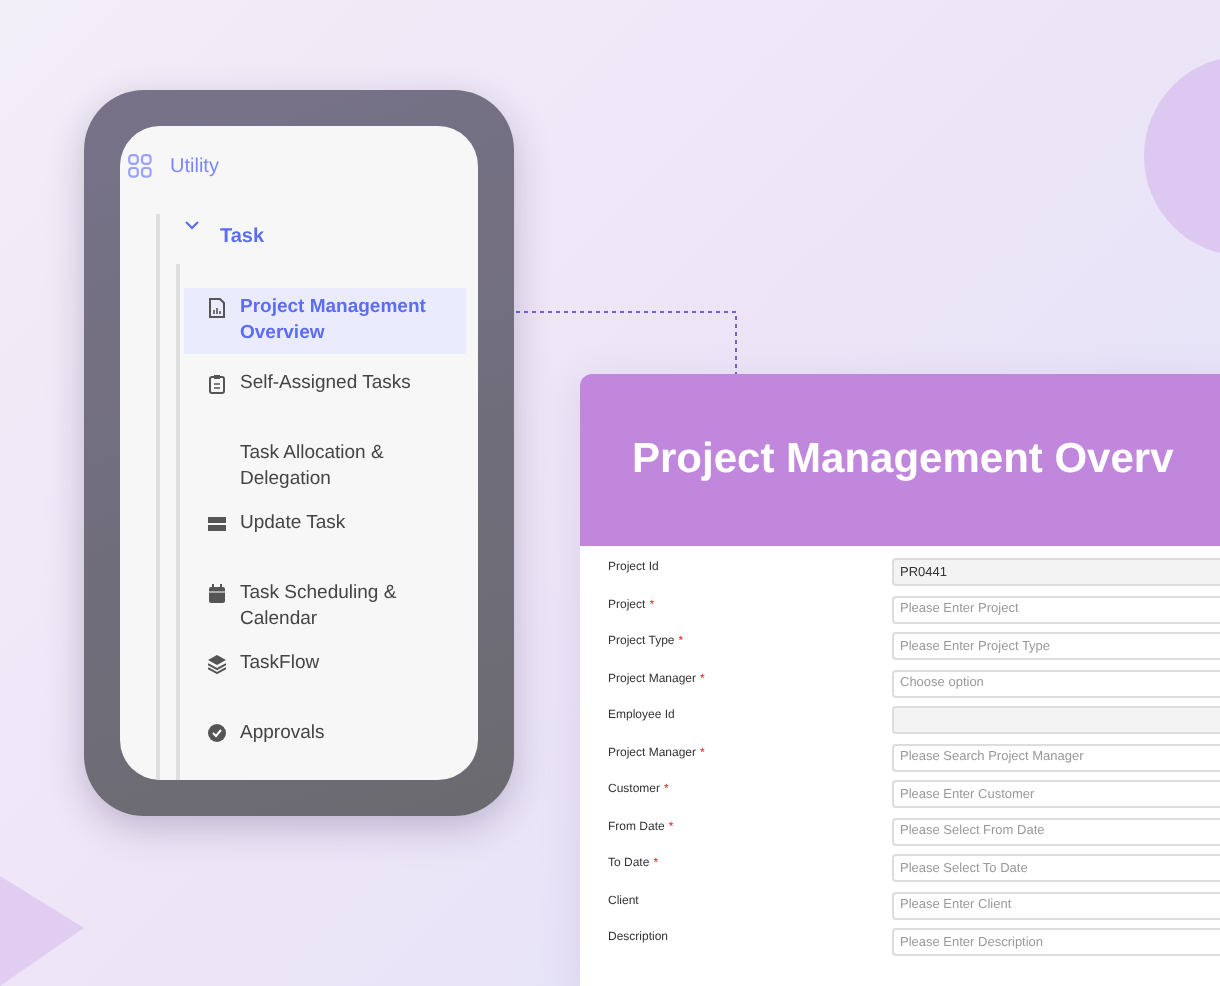 Image resolution: width=1220 pixels, height=986 pixels. Describe the element at coordinates (217, 734) in the screenshot. I see `check-circle-icon` at that location.